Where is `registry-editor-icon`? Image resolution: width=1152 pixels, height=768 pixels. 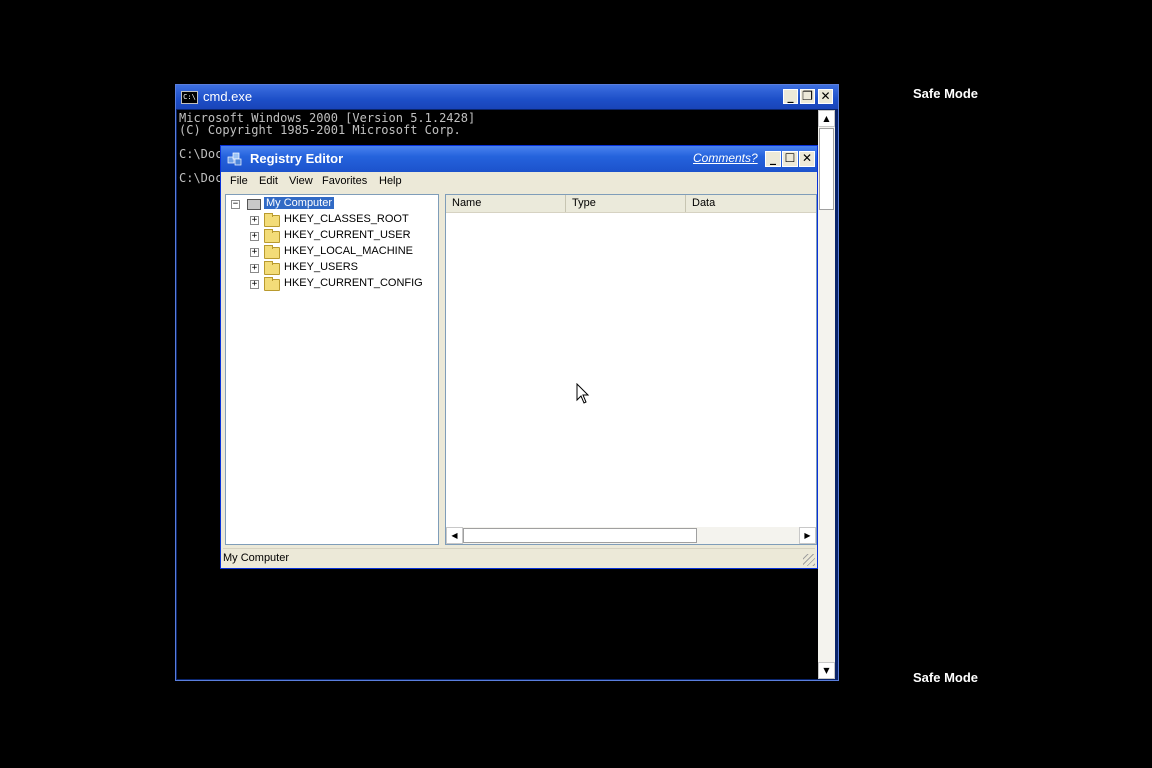 registry-editor-icon is located at coordinates (234, 159).